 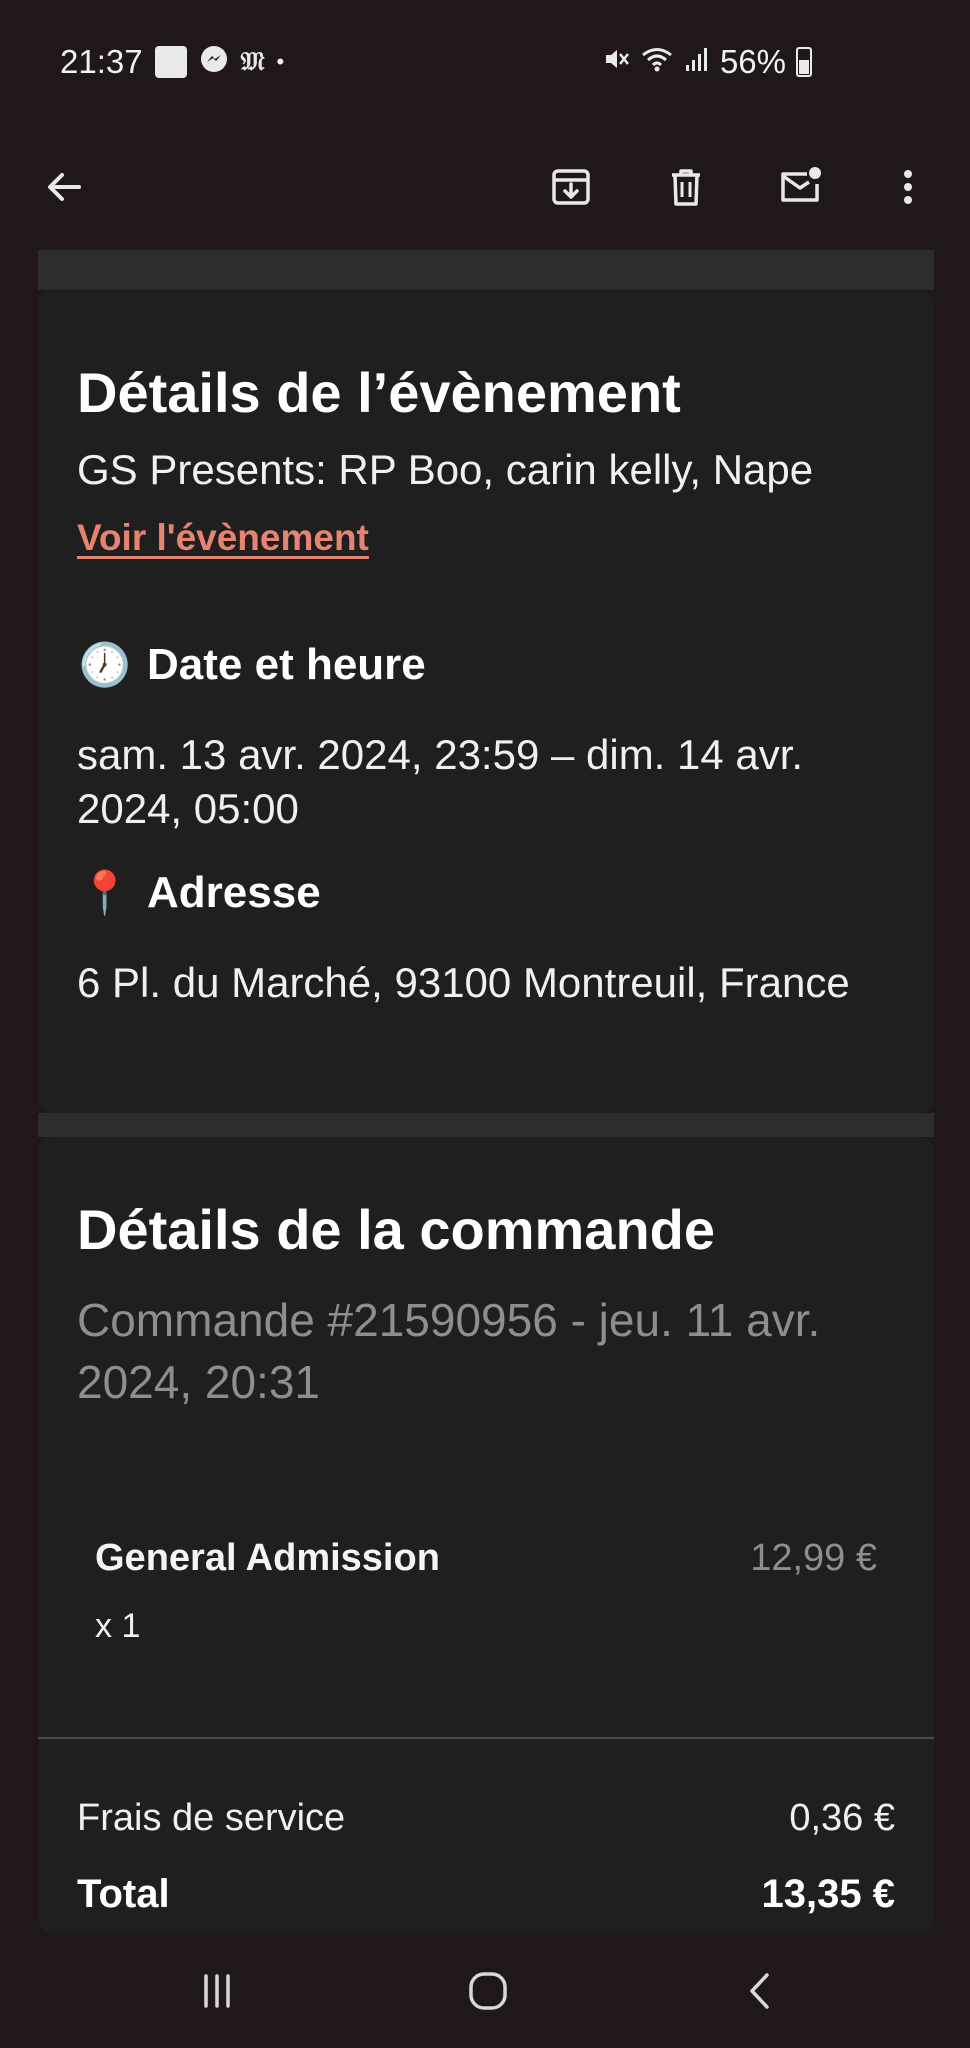 I want to click on recent-apps-button, so click(x=217, y=1991).